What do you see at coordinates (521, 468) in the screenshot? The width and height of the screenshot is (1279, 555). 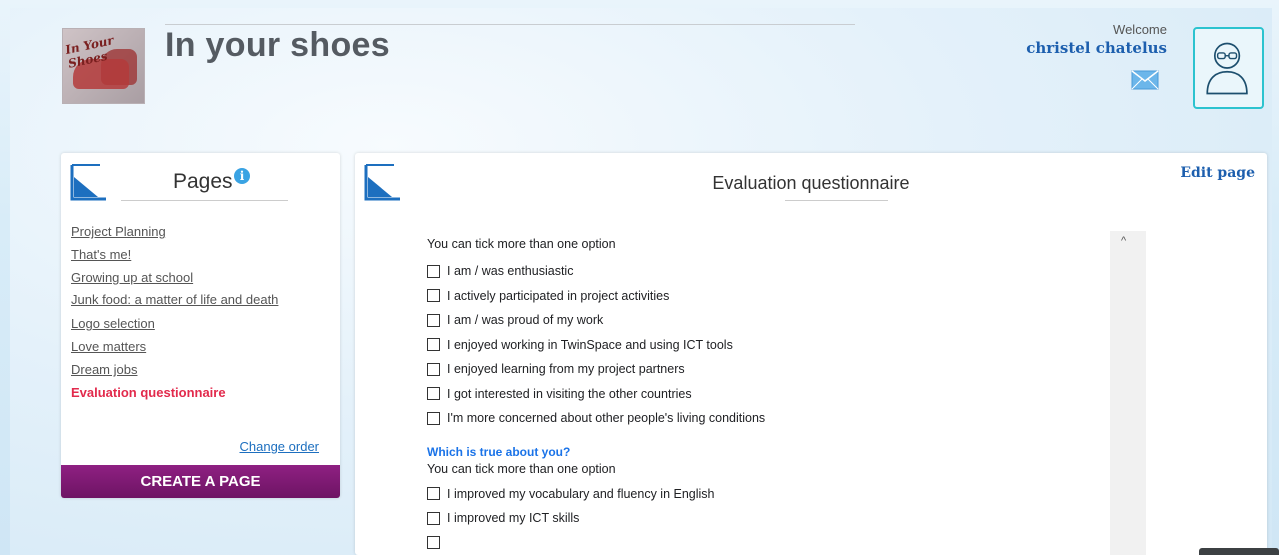 I see `section2-hint: You can tick more than one option` at bounding box center [521, 468].